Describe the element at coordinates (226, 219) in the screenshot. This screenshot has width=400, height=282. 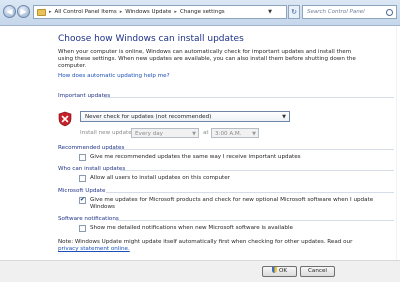
I see `section-software-notifications: Software notifications` at that location.